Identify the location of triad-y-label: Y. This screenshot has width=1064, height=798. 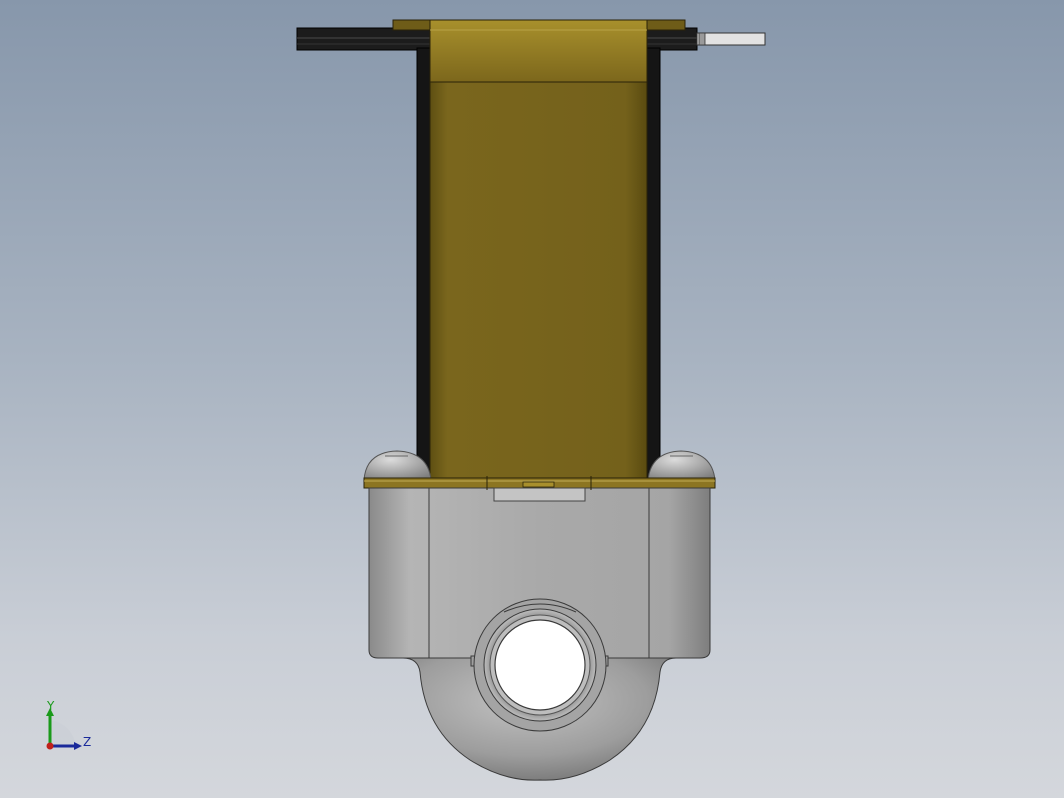
(51, 706).